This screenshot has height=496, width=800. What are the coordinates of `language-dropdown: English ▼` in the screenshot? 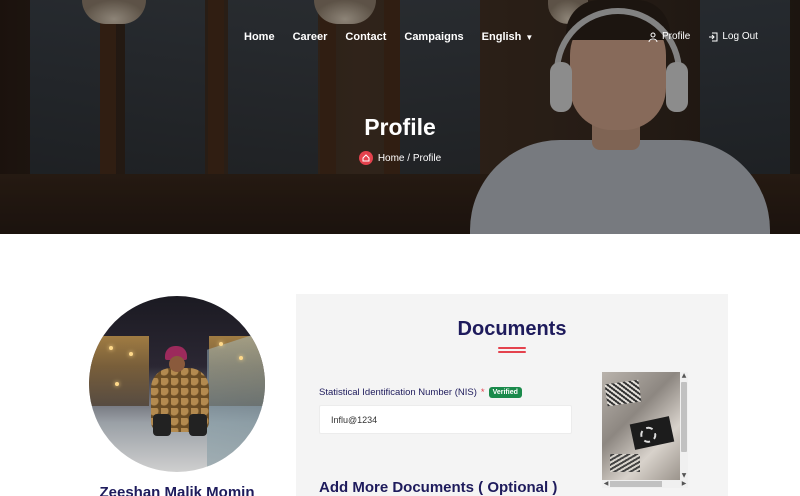 It's located at (508, 37).